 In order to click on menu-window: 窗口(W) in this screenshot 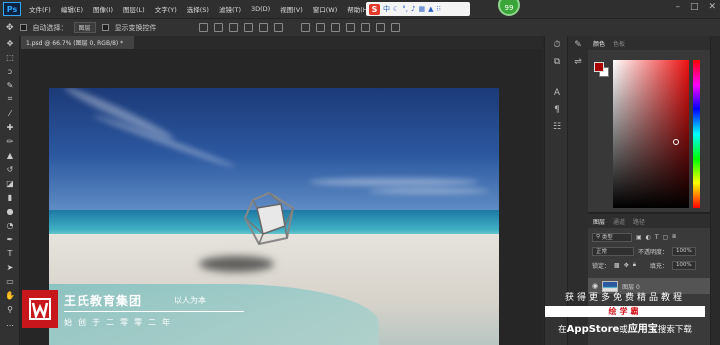, I will do `click(325, 9)`.